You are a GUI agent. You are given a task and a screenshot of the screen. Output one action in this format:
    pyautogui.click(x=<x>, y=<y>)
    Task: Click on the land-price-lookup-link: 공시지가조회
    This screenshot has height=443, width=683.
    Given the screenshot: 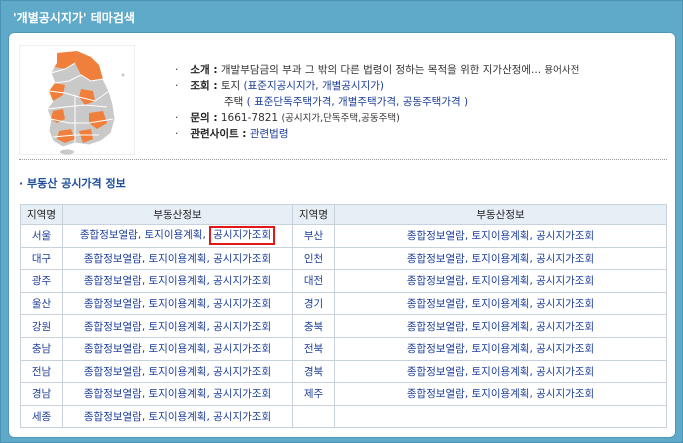 What is the action you would take?
    pyautogui.click(x=242, y=236)
    